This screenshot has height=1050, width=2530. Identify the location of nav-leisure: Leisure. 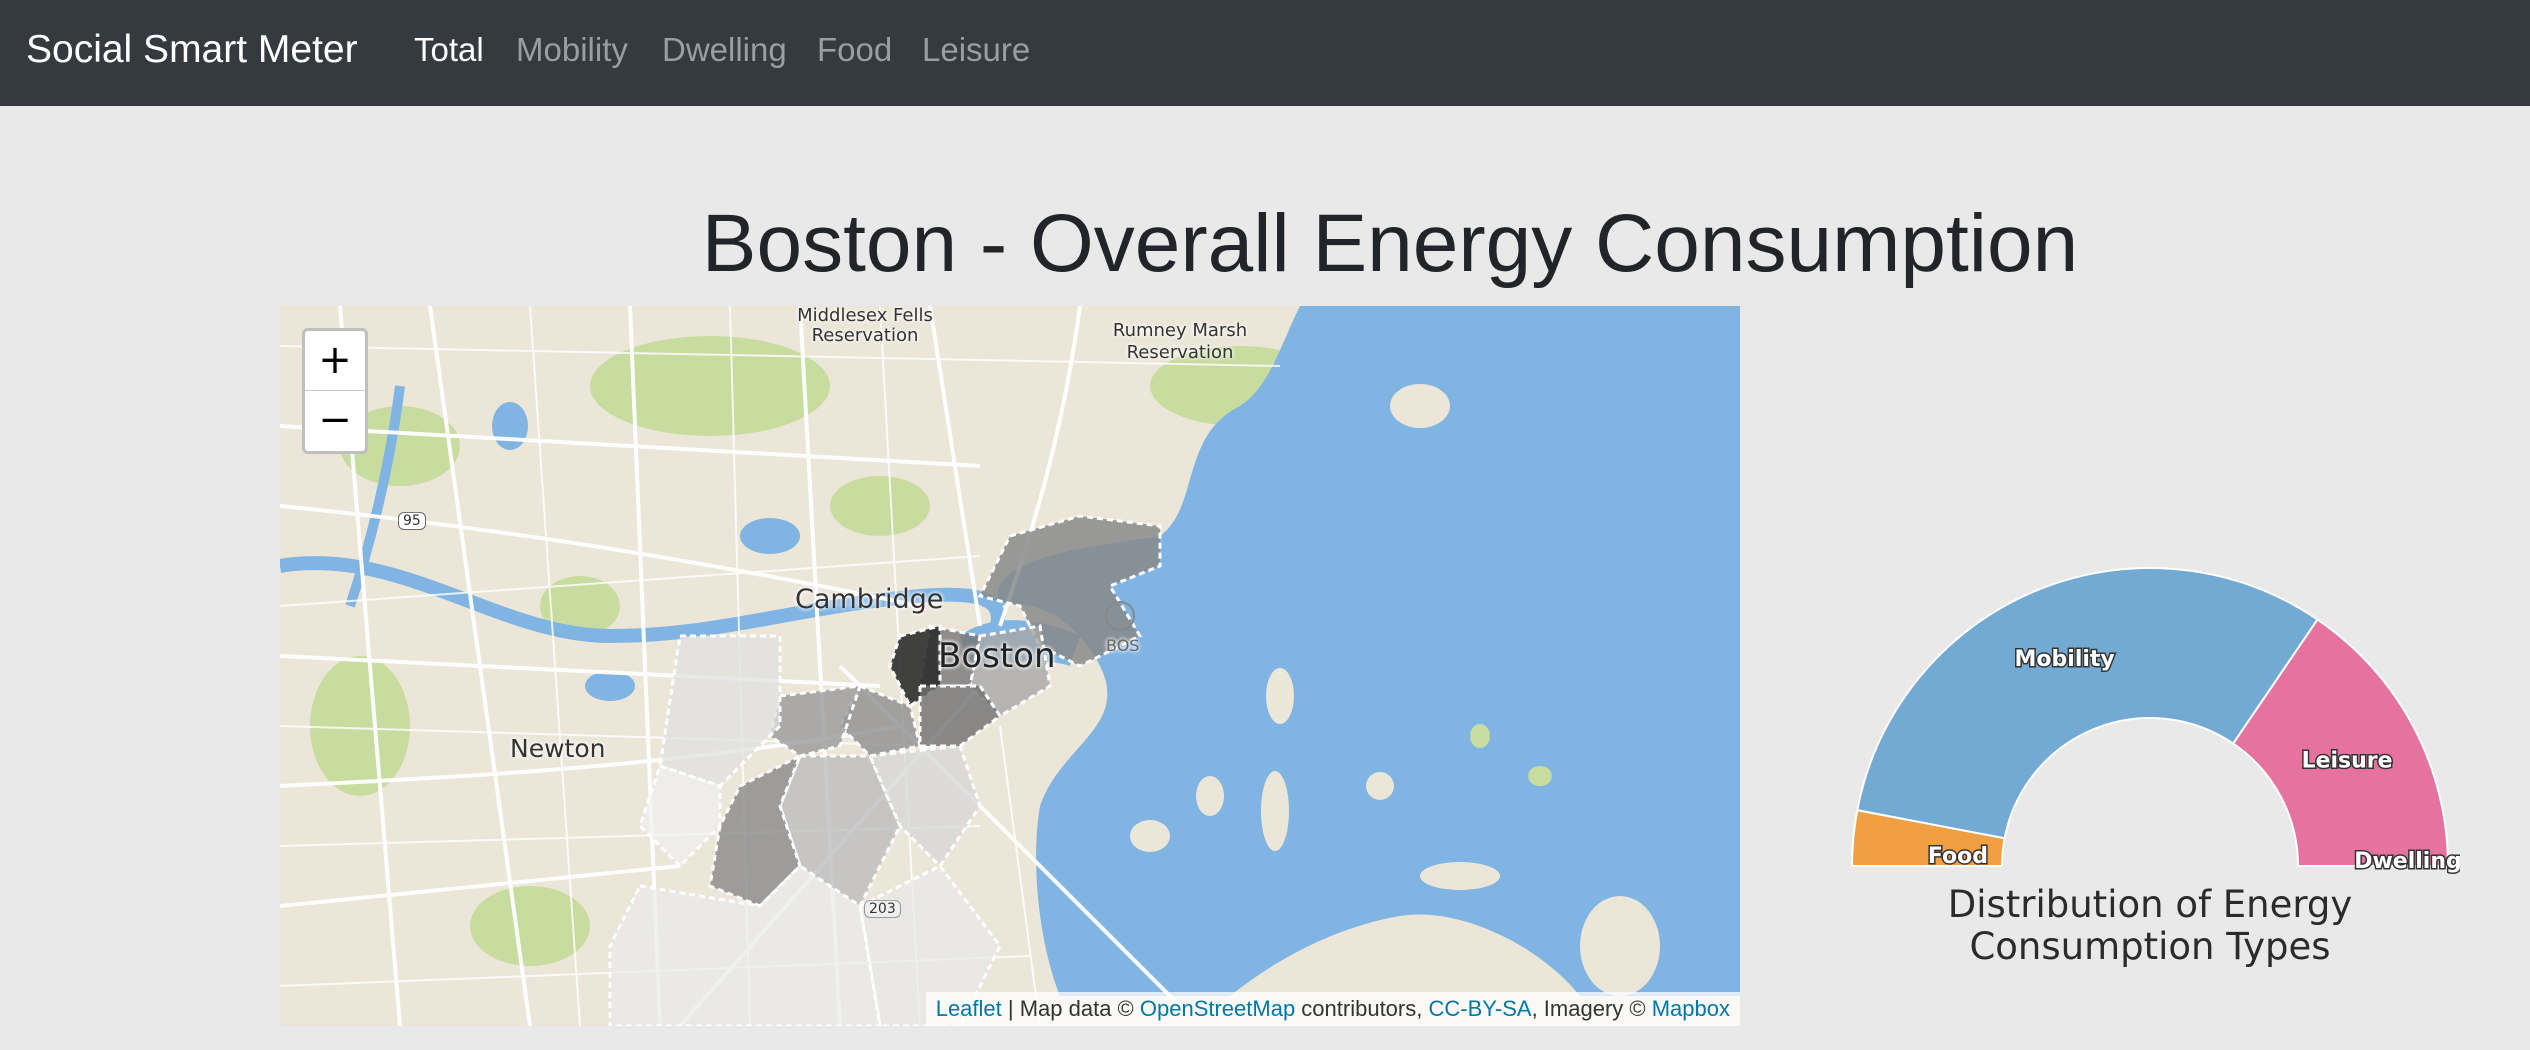
(976, 50).